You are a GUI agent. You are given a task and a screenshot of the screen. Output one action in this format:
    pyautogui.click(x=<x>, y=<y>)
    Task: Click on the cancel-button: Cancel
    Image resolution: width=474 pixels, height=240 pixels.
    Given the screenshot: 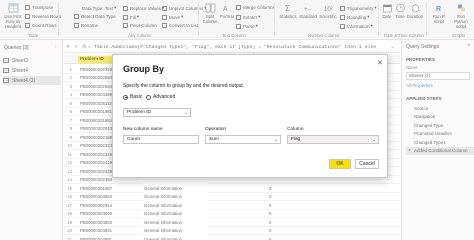 What is the action you would take?
    pyautogui.click(x=367, y=164)
    